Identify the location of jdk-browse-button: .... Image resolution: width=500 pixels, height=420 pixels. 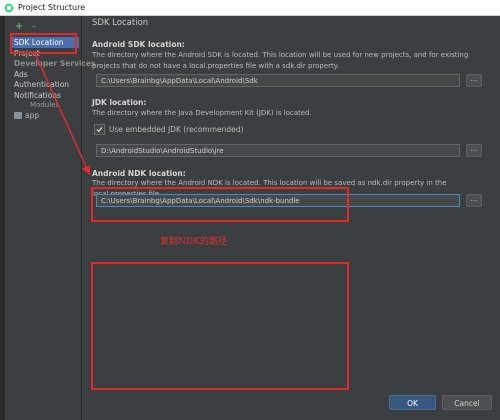
(474, 150).